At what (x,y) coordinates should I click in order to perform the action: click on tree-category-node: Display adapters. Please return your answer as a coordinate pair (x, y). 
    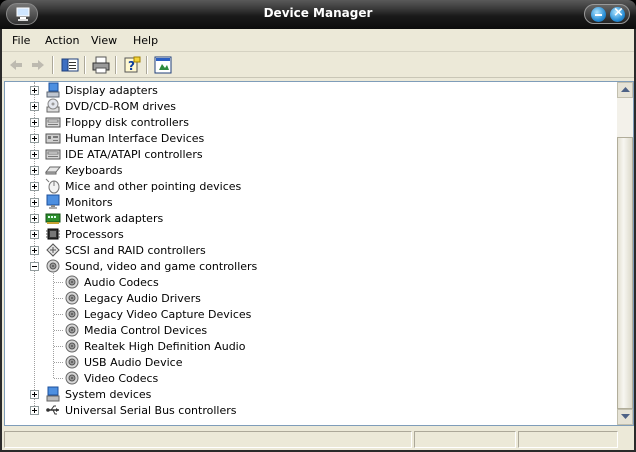
    Looking at the image, I should click on (285, 90).